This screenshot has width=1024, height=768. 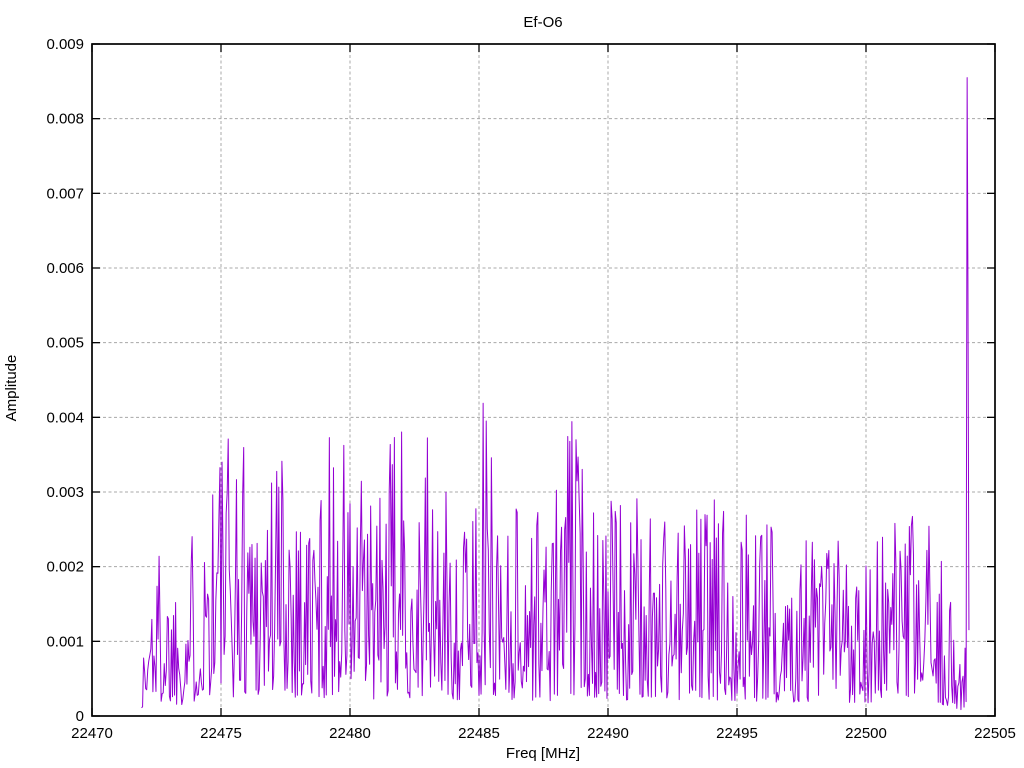 What do you see at coordinates (866, 733) in the screenshot?
I see `x-tick-label: 22500` at bounding box center [866, 733].